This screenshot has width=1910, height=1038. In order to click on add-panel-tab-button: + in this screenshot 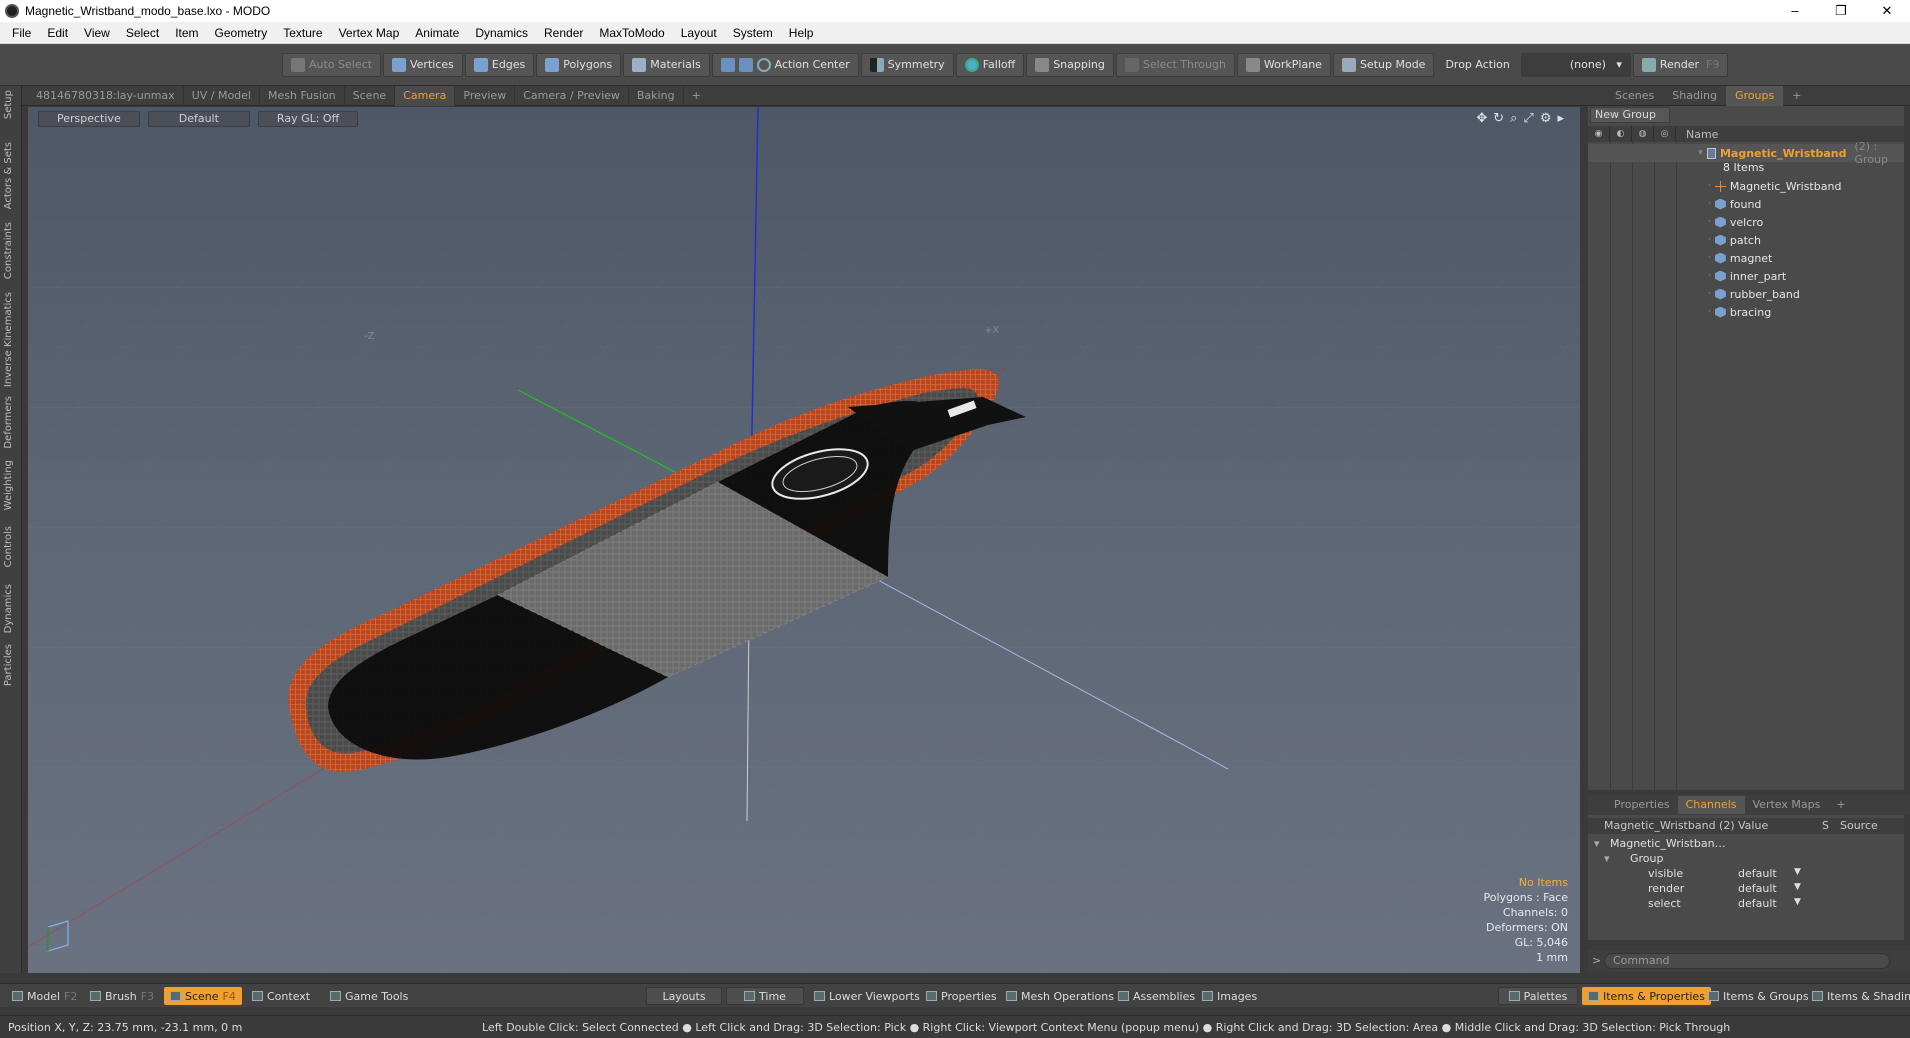, I will do `click(1796, 96)`.